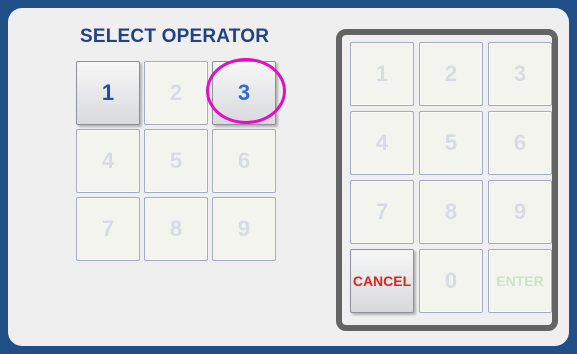  Describe the element at coordinates (176, 93) in the screenshot. I see `operator-button-2: 2` at that location.